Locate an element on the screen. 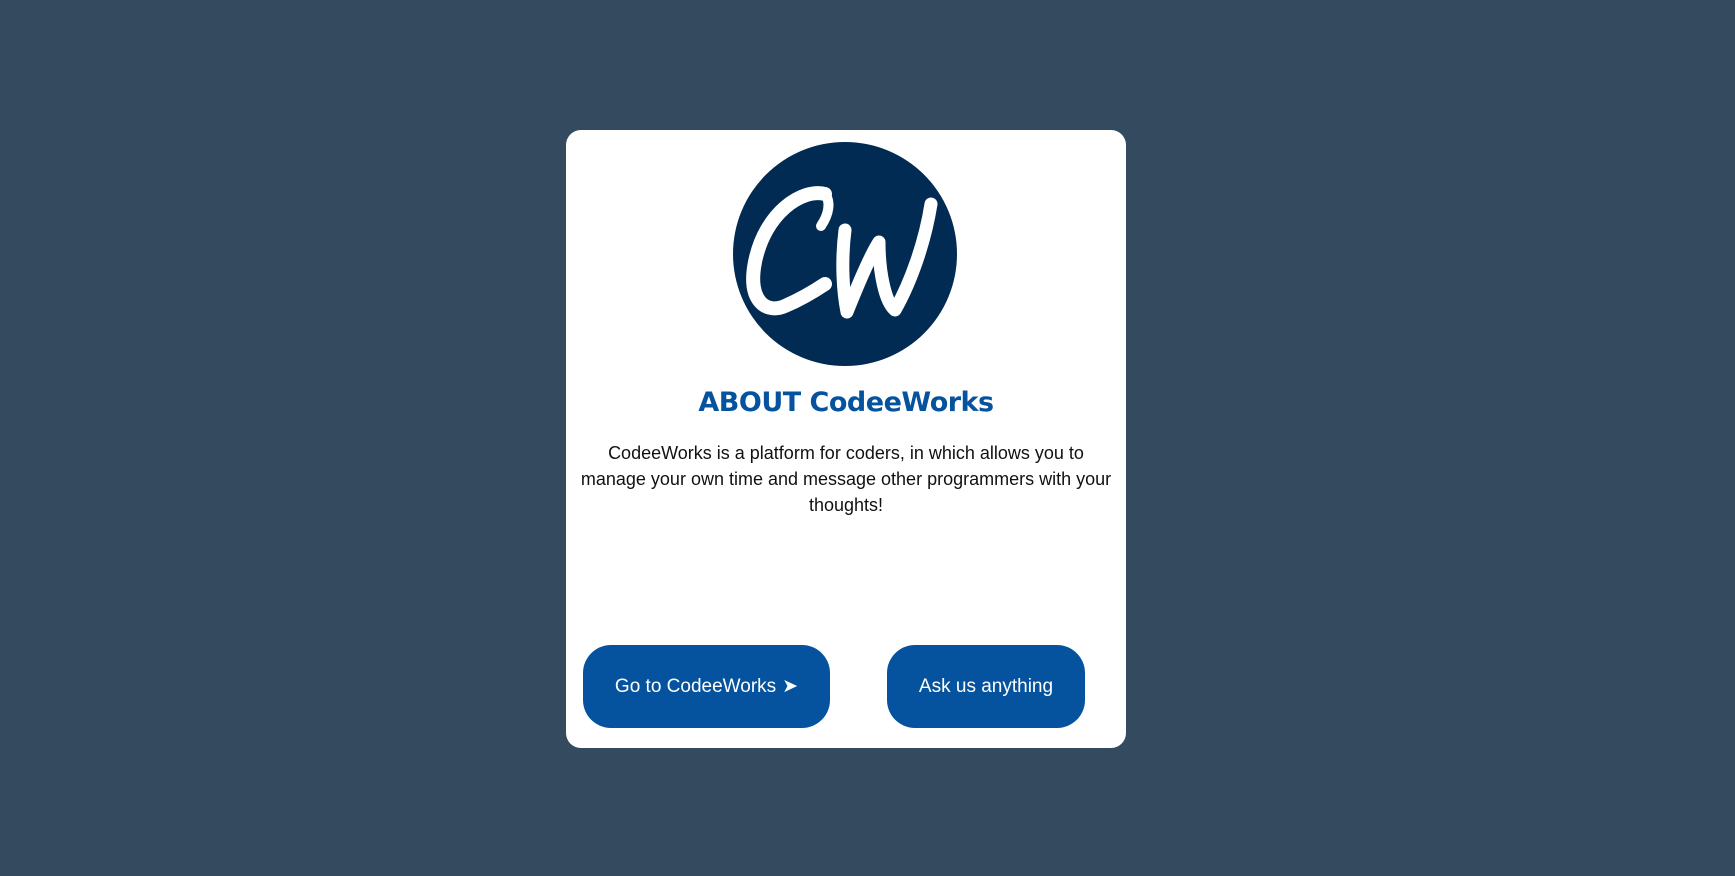  ask-us-anything-button: Ask us anything is located at coordinates (986, 686).